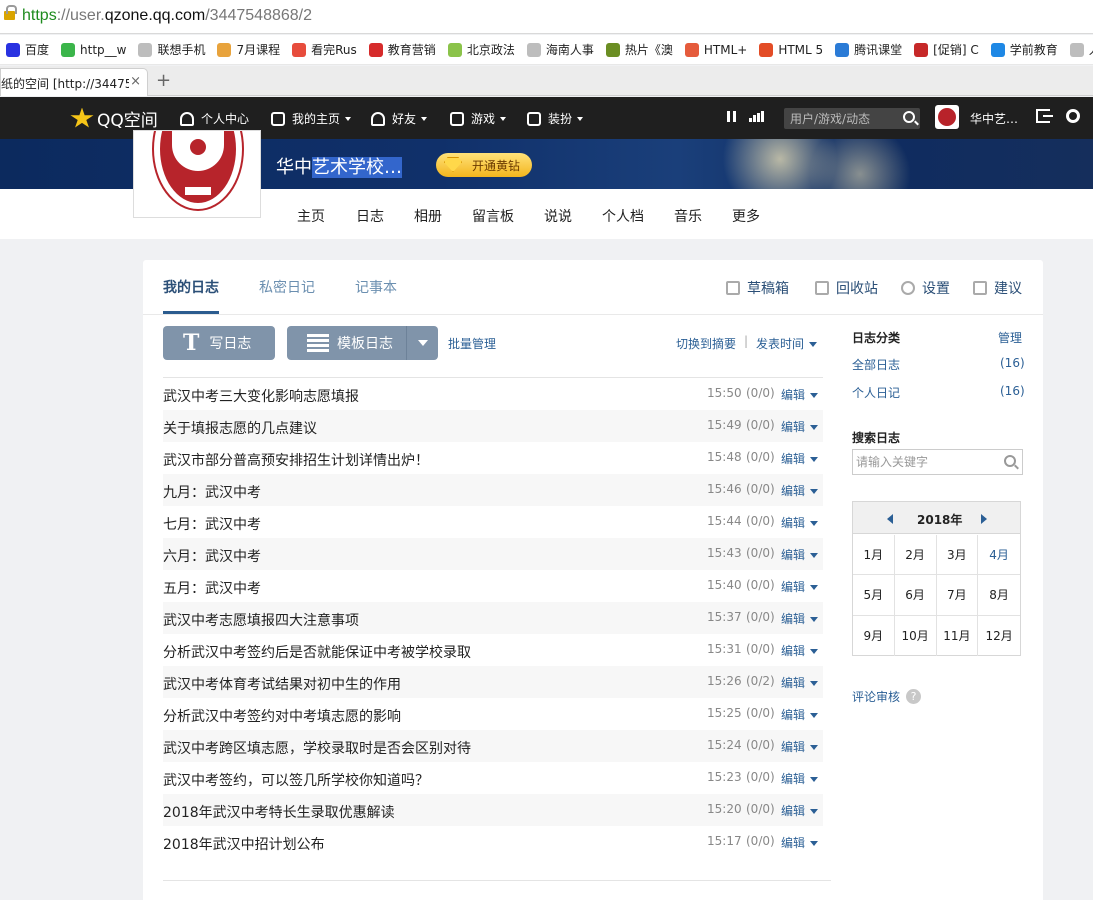  I want to click on bookmark-item: 7月课程, so click(248, 49).